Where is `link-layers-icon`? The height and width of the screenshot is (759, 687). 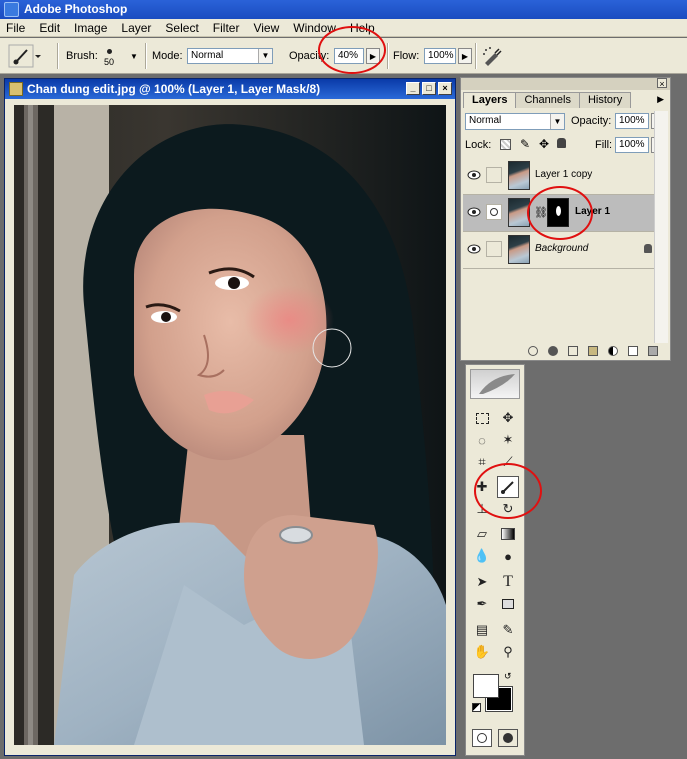
link-layers-icon is located at coordinates (533, 351).